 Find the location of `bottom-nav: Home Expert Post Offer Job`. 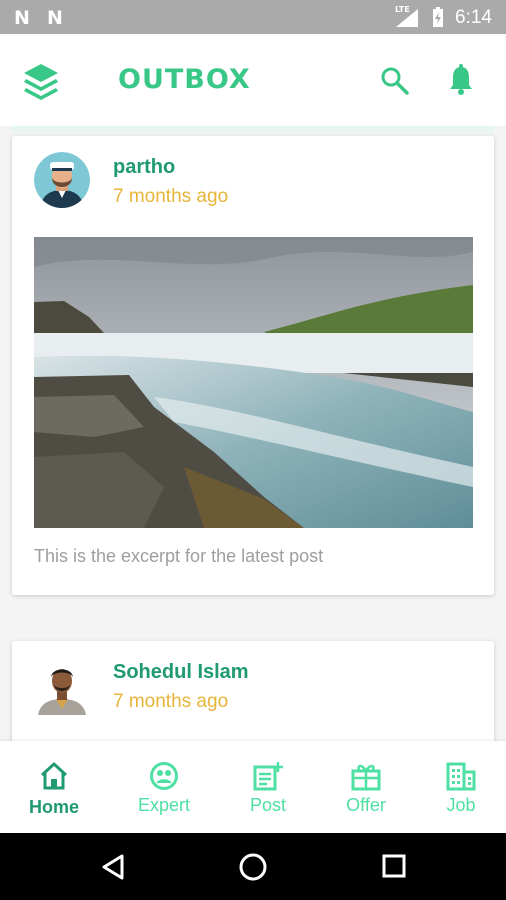

bottom-nav: Home Expert Post Offer Job is located at coordinates (253, 787).